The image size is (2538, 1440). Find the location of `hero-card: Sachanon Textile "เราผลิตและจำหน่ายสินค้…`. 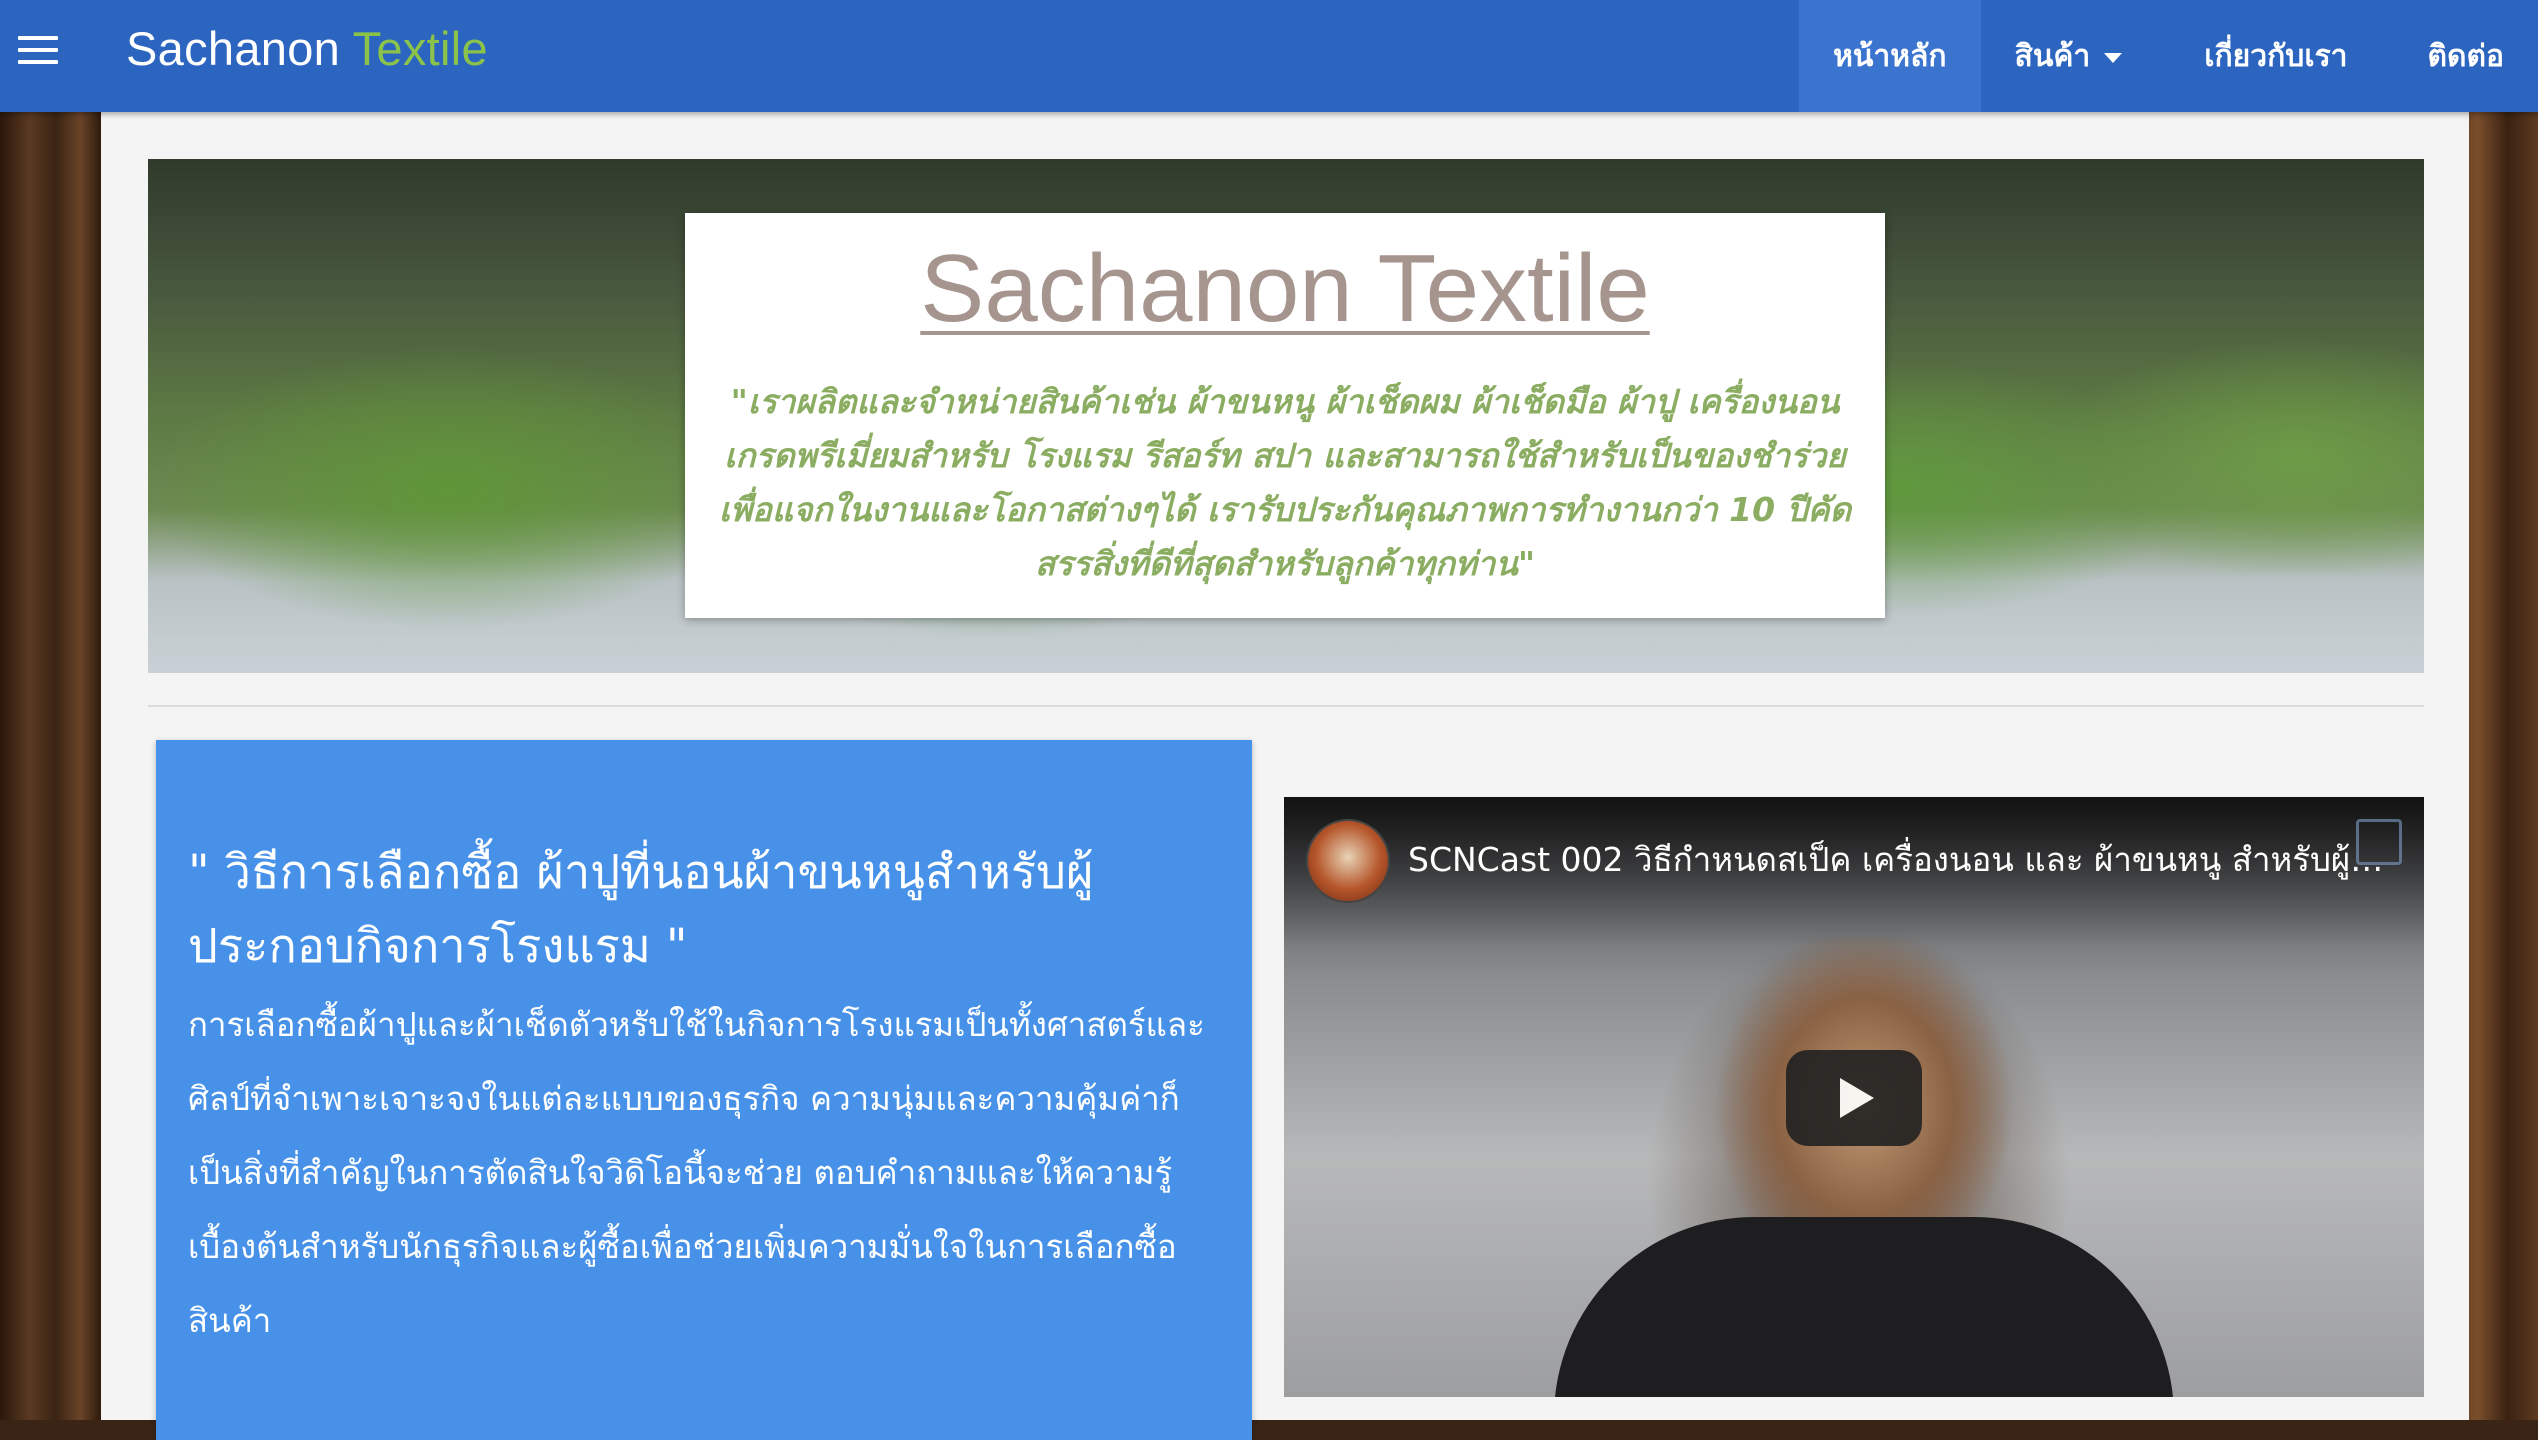

hero-card: Sachanon Textile "เราผลิตและจำหน่ายสินค้… is located at coordinates (1285, 415).